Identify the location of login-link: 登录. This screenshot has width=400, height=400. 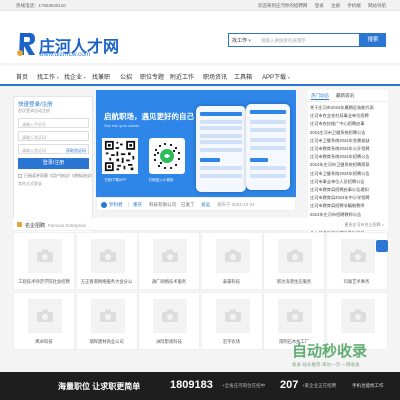
(319, 5).